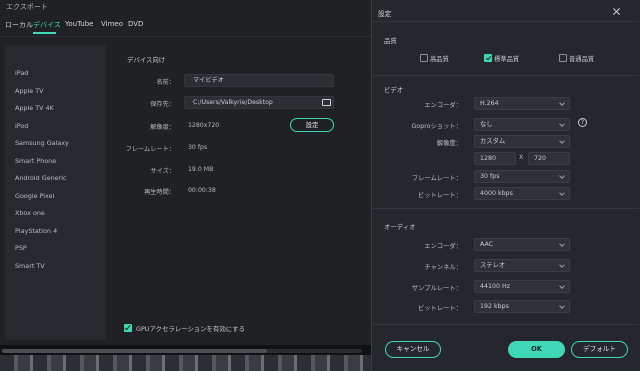 This screenshot has height=371, width=640. Describe the element at coordinates (55, 248) in the screenshot. I see `device-item-psp: PSP` at that location.